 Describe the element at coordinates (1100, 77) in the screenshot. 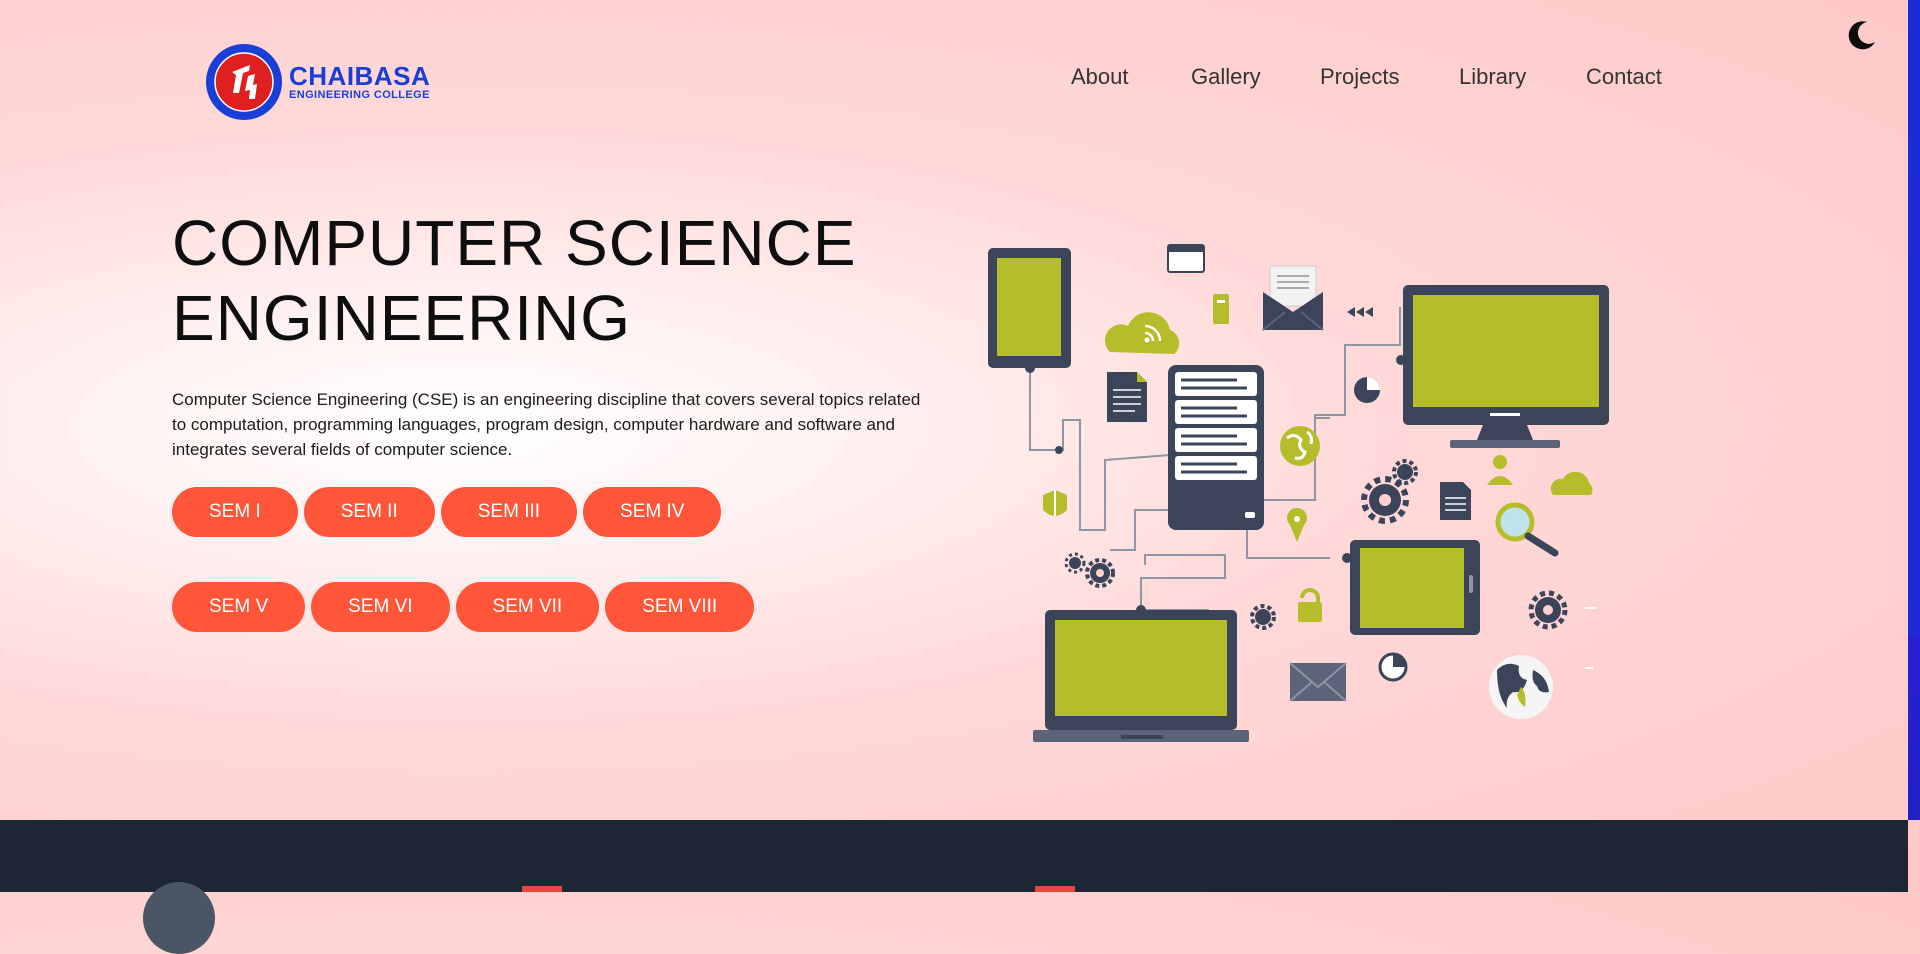

I see `nav-about: About` at that location.